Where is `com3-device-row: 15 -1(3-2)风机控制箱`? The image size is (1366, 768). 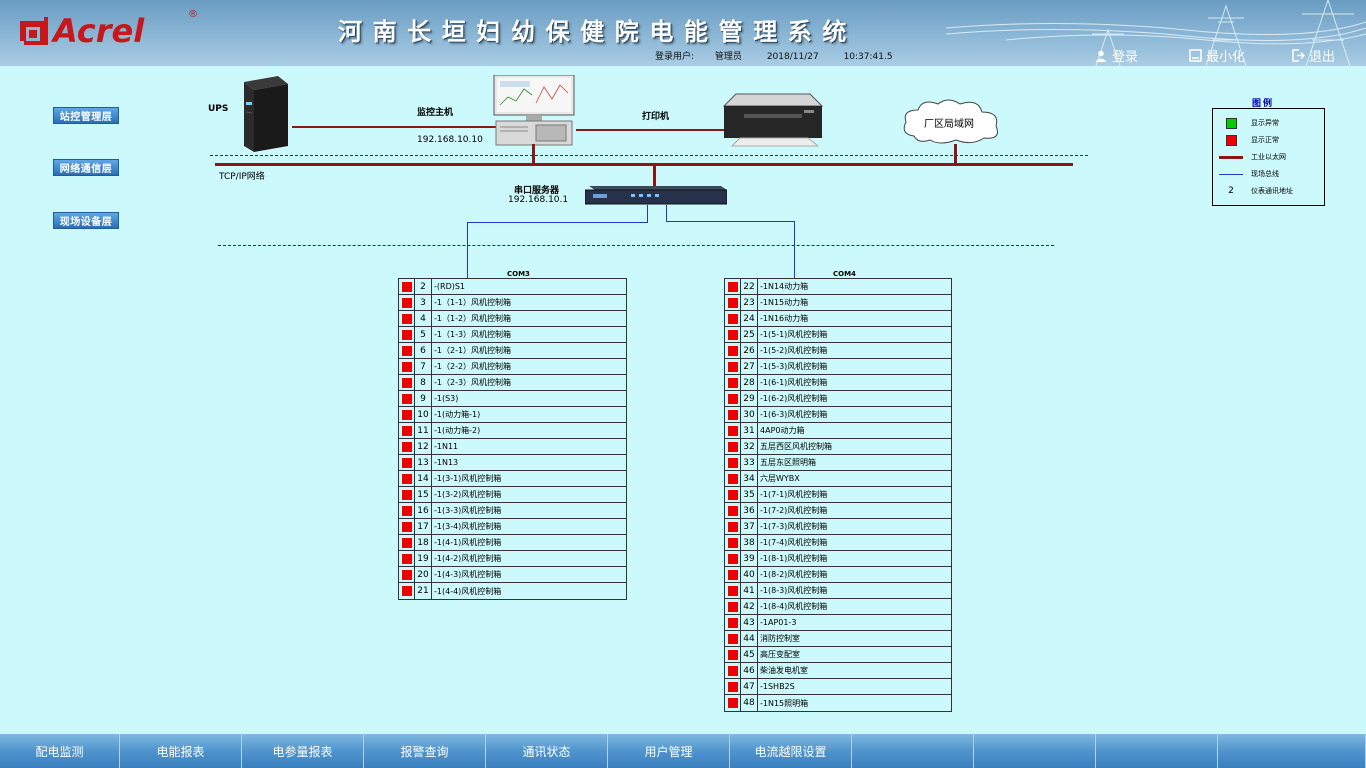 com3-device-row: 15 -1(3-2)风机控制箱 is located at coordinates (512, 495).